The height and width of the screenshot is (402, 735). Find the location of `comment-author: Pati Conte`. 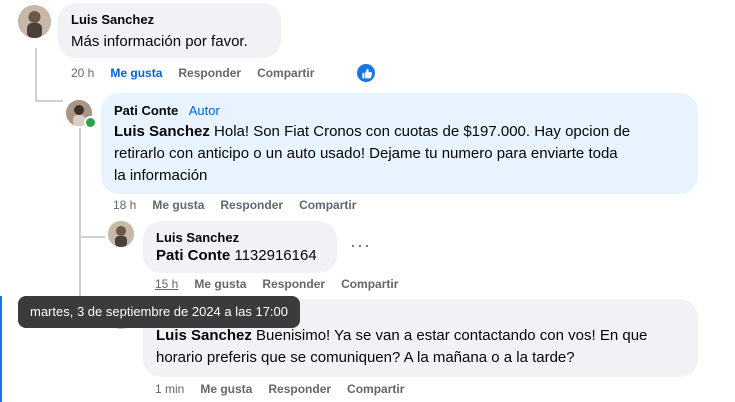

comment-author: Pati Conte is located at coordinates (146, 110).